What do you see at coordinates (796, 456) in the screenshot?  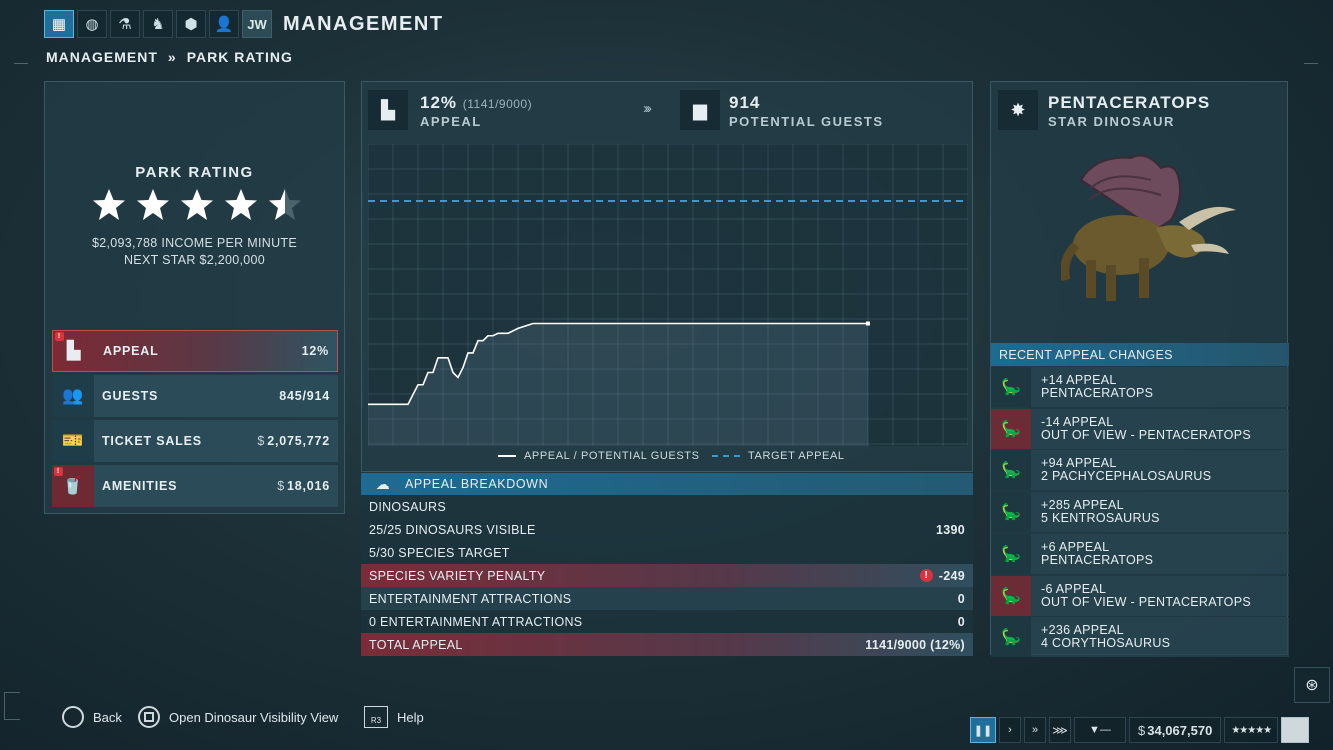 I see `legend-target-label: TARGET APPEAL` at bounding box center [796, 456].